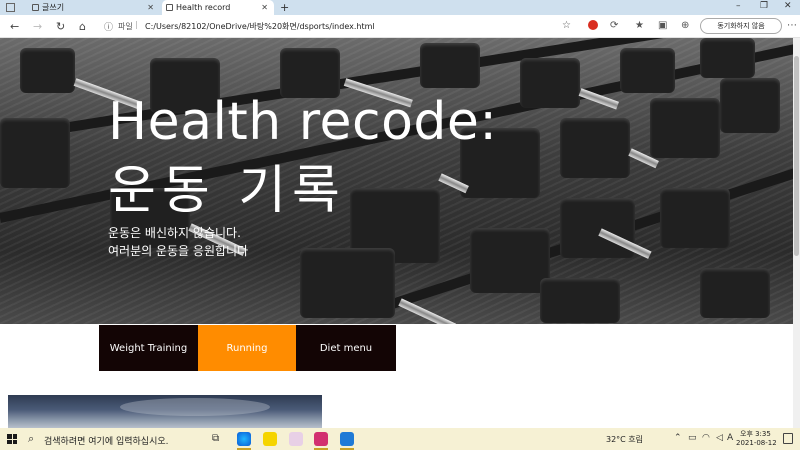  What do you see at coordinates (195, 407) in the screenshot?
I see `cloud-shape` at bounding box center [195, 407].